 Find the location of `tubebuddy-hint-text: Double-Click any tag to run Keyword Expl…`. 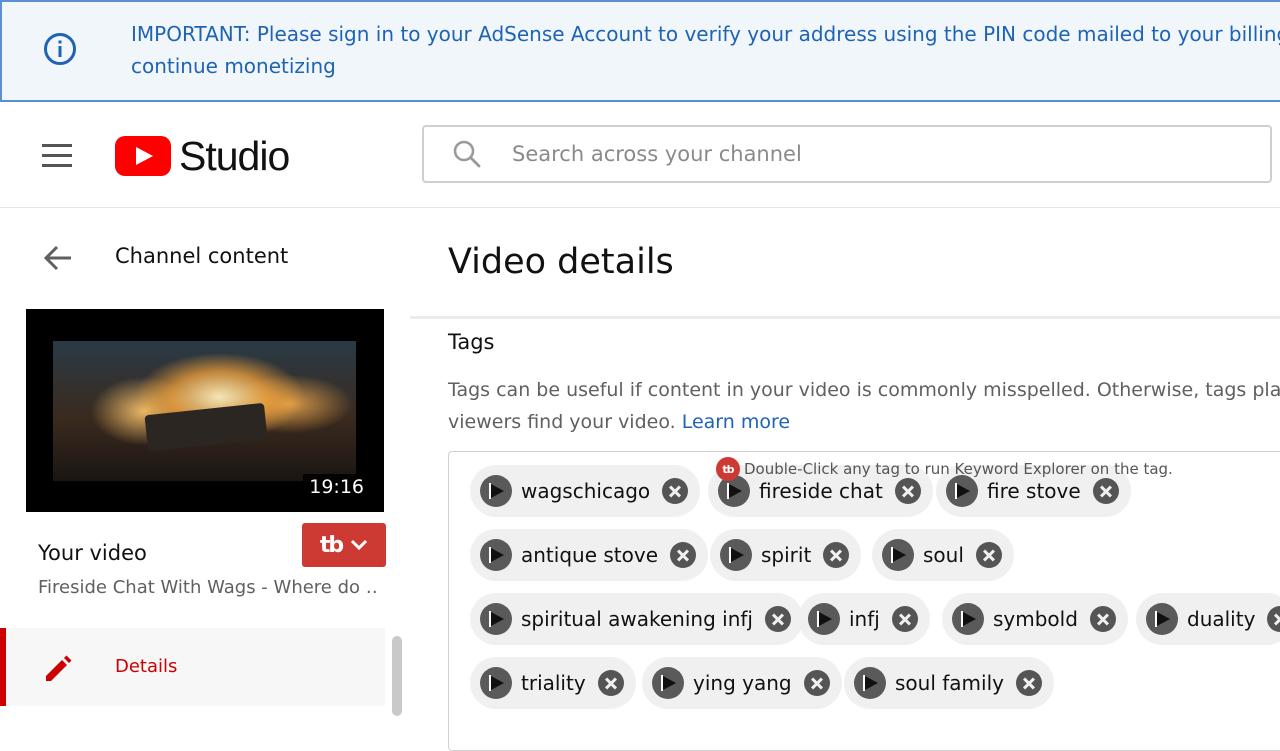

tubebuddy-hint-text: Double-Click any tag to run Keyword Expl… is located at coordinates (958, 469).